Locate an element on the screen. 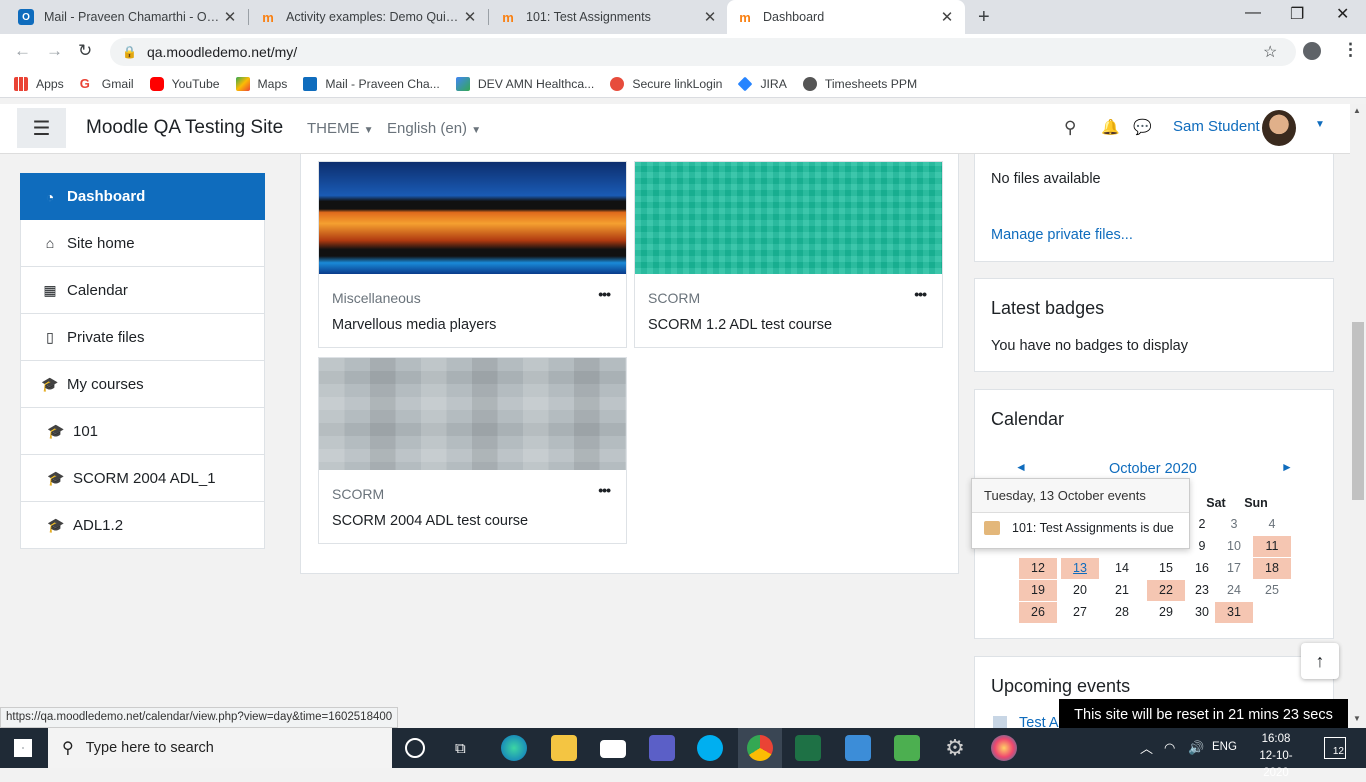 This screenshot has width=1366, height=782. calendar-month-link: October 2020 is located at coordinates (1153, 469).